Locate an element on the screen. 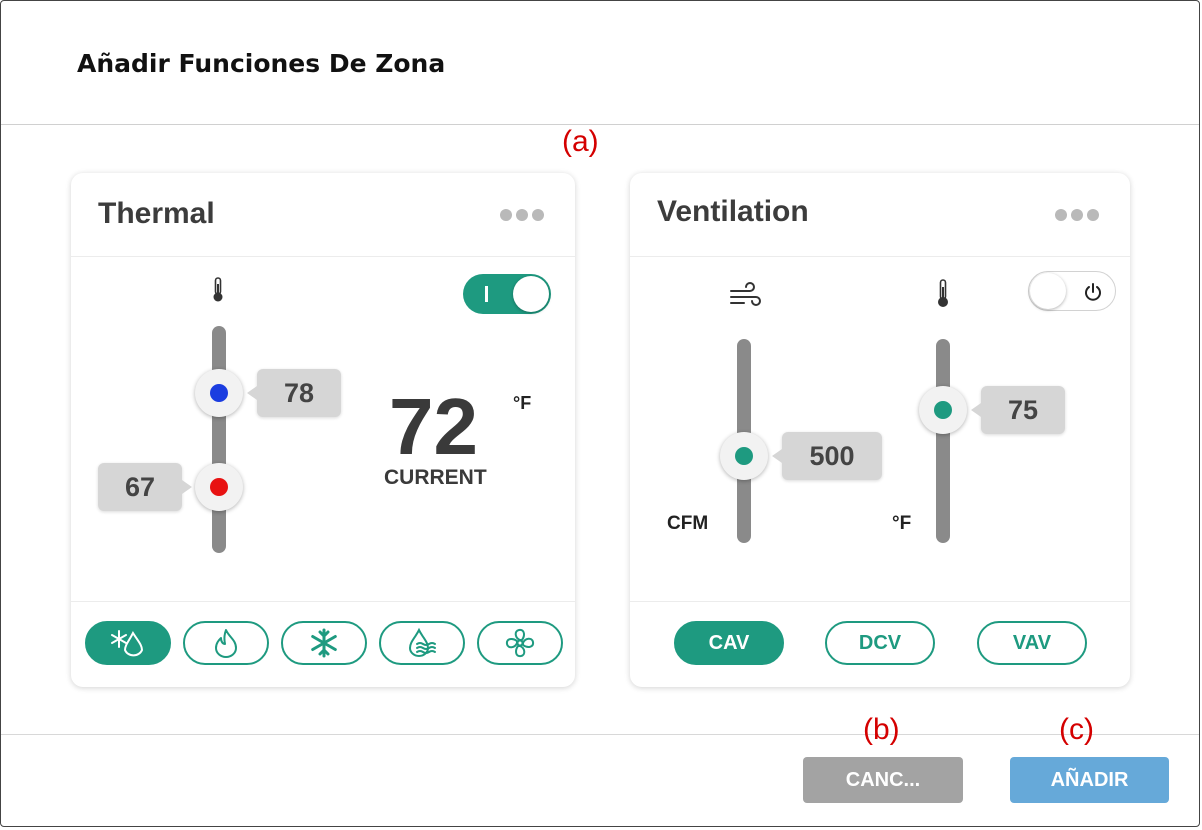  mode-dcv-label: DCV is located at coordinates (880, 642).